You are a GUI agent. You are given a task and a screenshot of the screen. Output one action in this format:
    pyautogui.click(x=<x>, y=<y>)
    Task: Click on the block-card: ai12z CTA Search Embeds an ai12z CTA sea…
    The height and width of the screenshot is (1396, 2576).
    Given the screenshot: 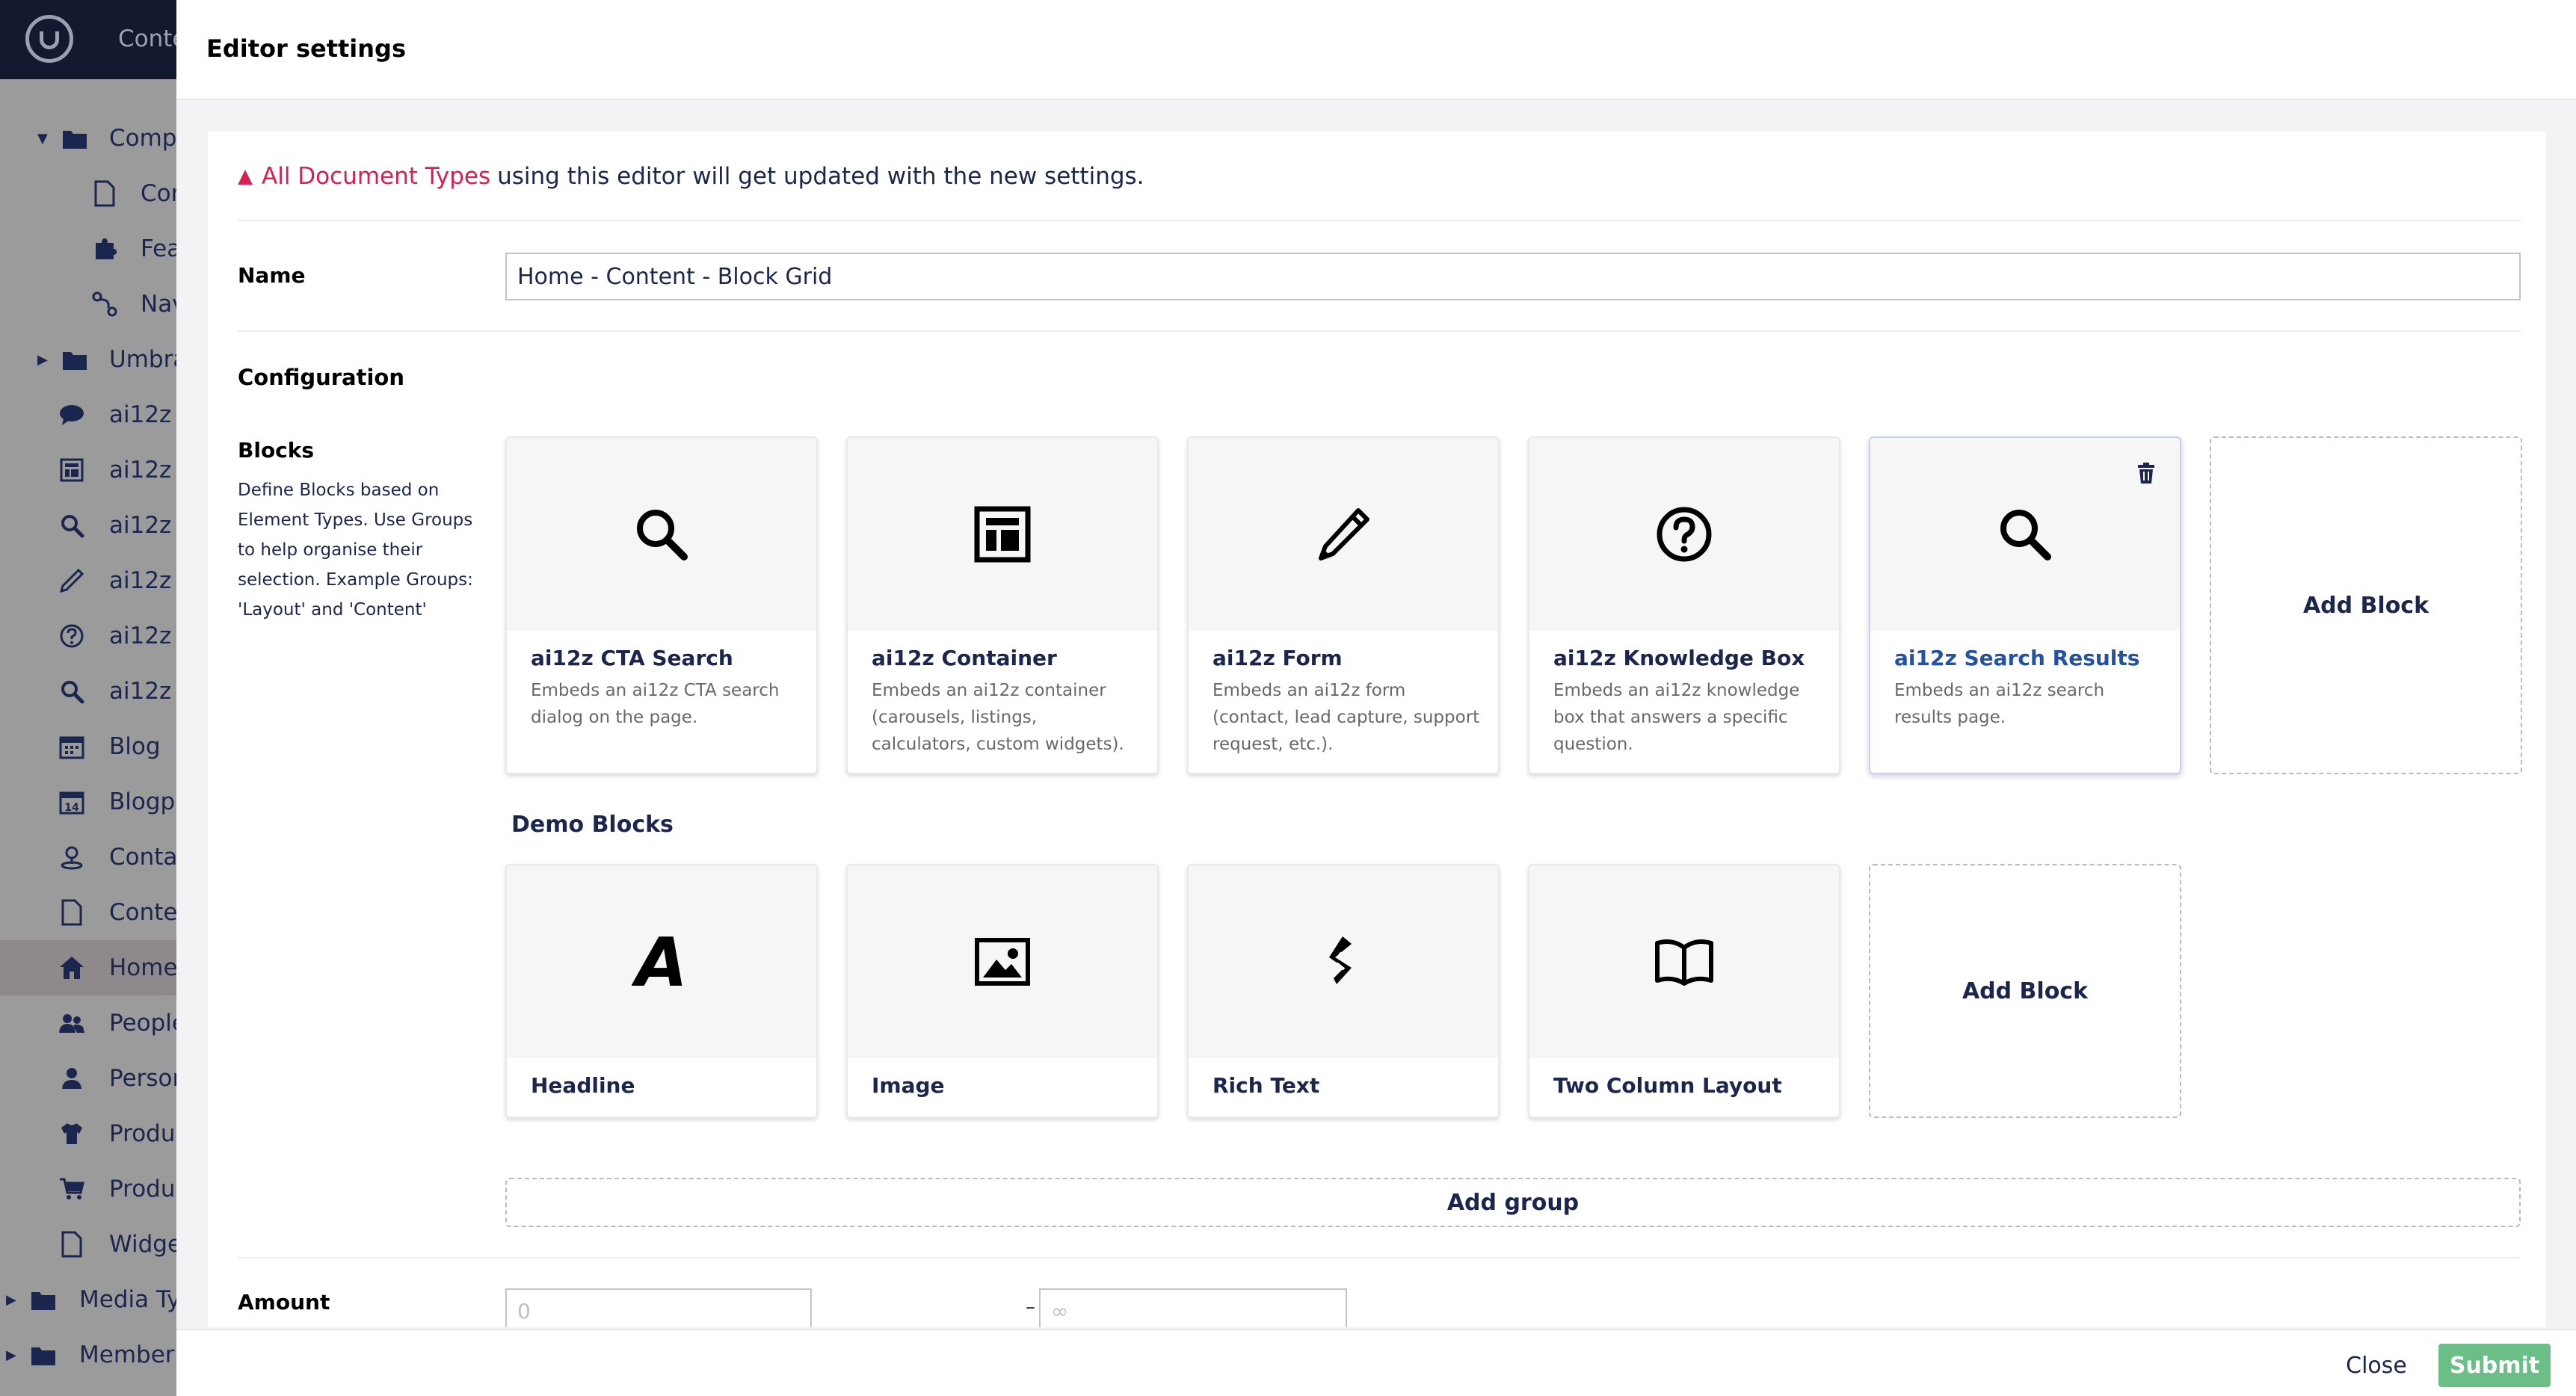 What is the action you would take?
    pyautogui.click(x=661, y=605)
    